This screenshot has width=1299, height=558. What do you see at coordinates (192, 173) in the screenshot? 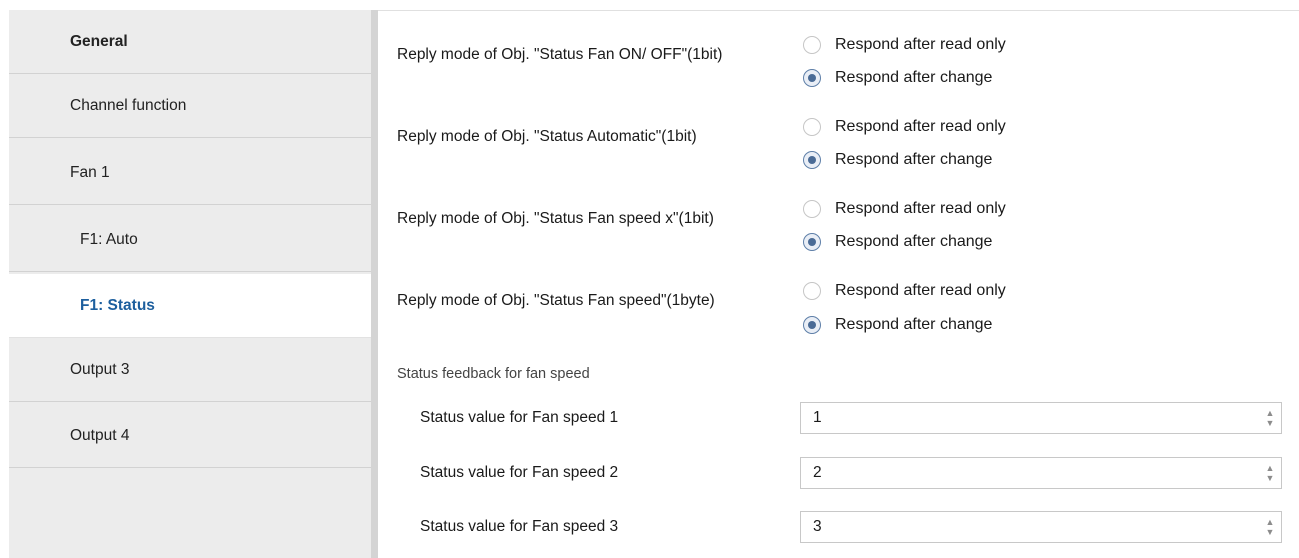
I see `sidebar-item-fan-1: Fan 1` at bounding box center [192, 173].